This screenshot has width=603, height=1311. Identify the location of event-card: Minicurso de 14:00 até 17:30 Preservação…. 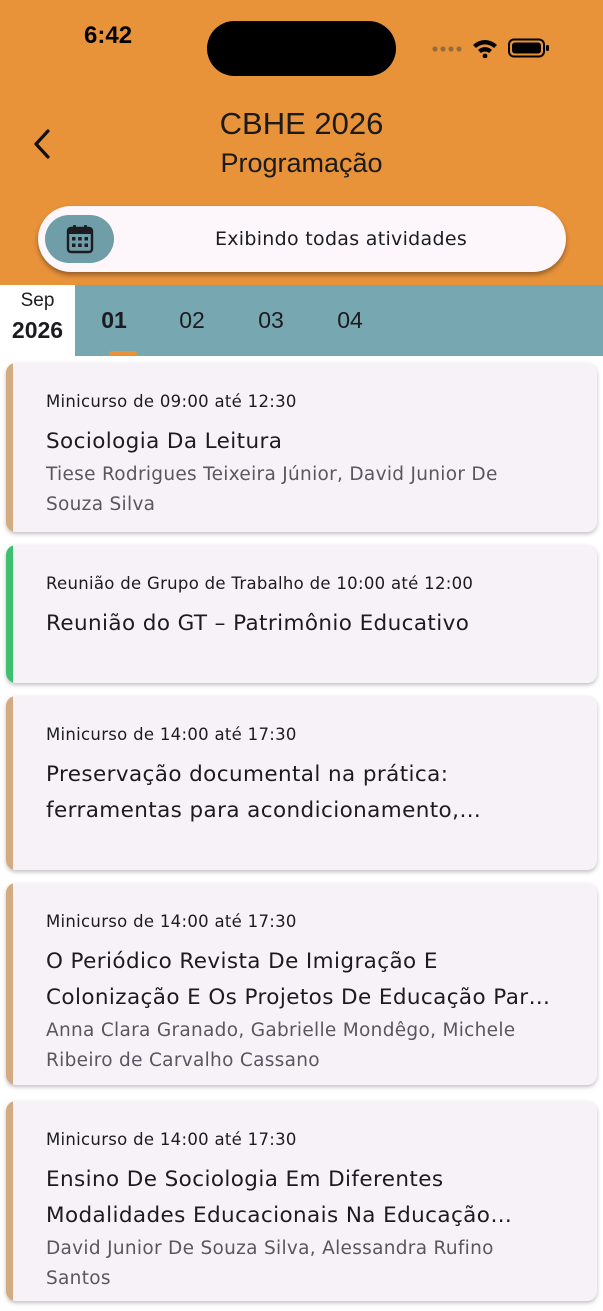
(301, 783).